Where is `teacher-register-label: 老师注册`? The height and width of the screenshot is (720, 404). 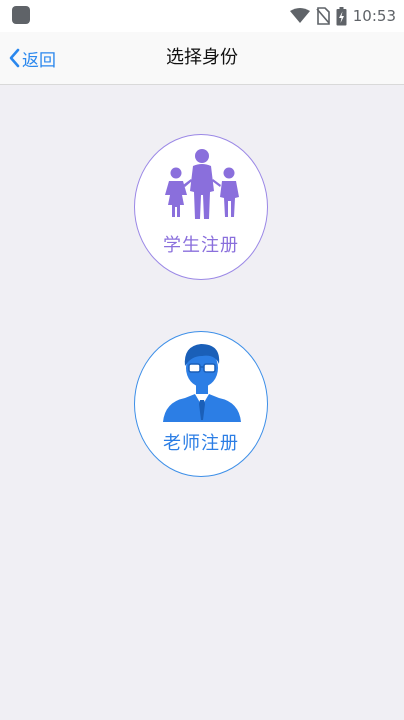 teacher-register-label: 老师注册 is located at coordinates (201, 443).